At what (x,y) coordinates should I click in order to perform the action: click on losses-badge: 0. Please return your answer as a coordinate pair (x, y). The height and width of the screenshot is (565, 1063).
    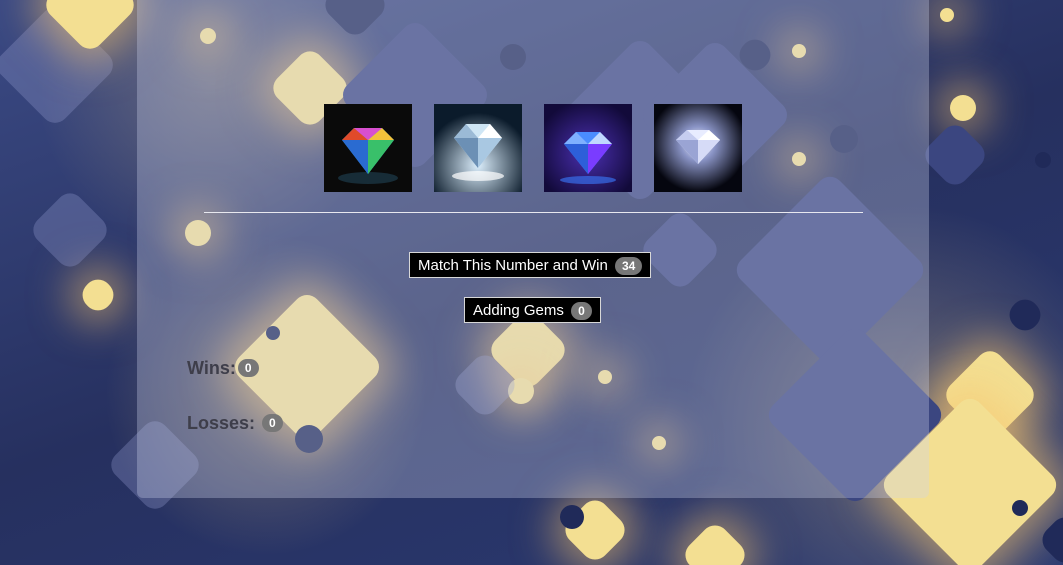
    Looking at the image, I should click on (272, 423).